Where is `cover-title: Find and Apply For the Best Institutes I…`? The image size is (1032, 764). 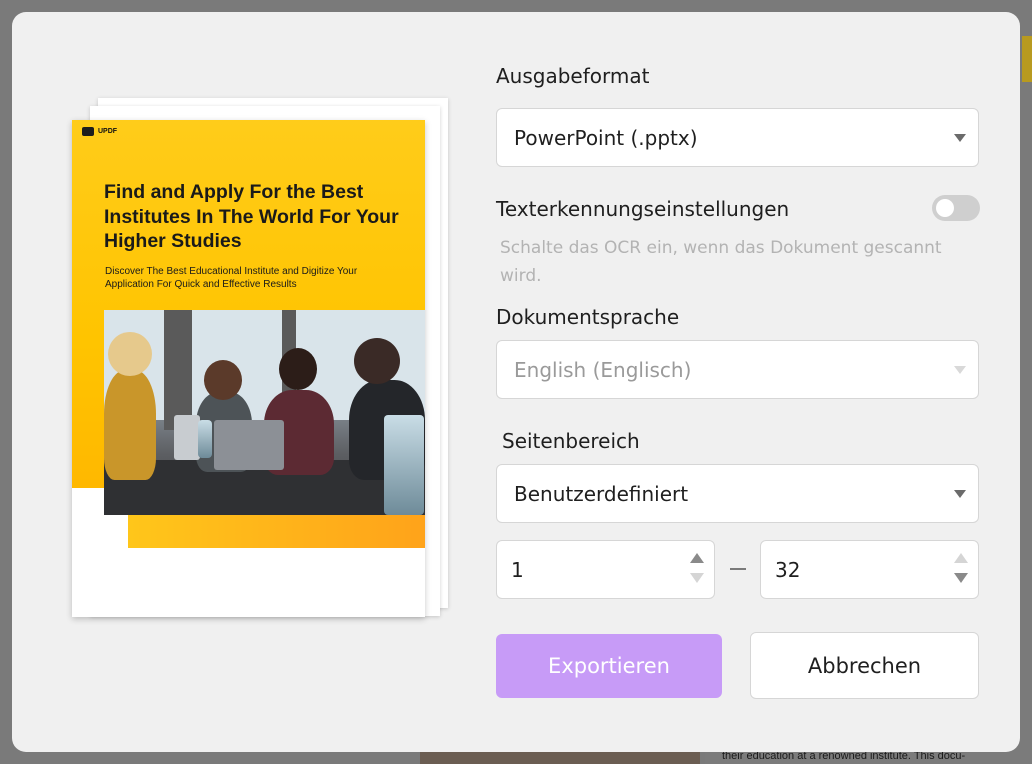 cover-title: Find and Apply For the Best Institutes I… is located at coordinates (251, 216).